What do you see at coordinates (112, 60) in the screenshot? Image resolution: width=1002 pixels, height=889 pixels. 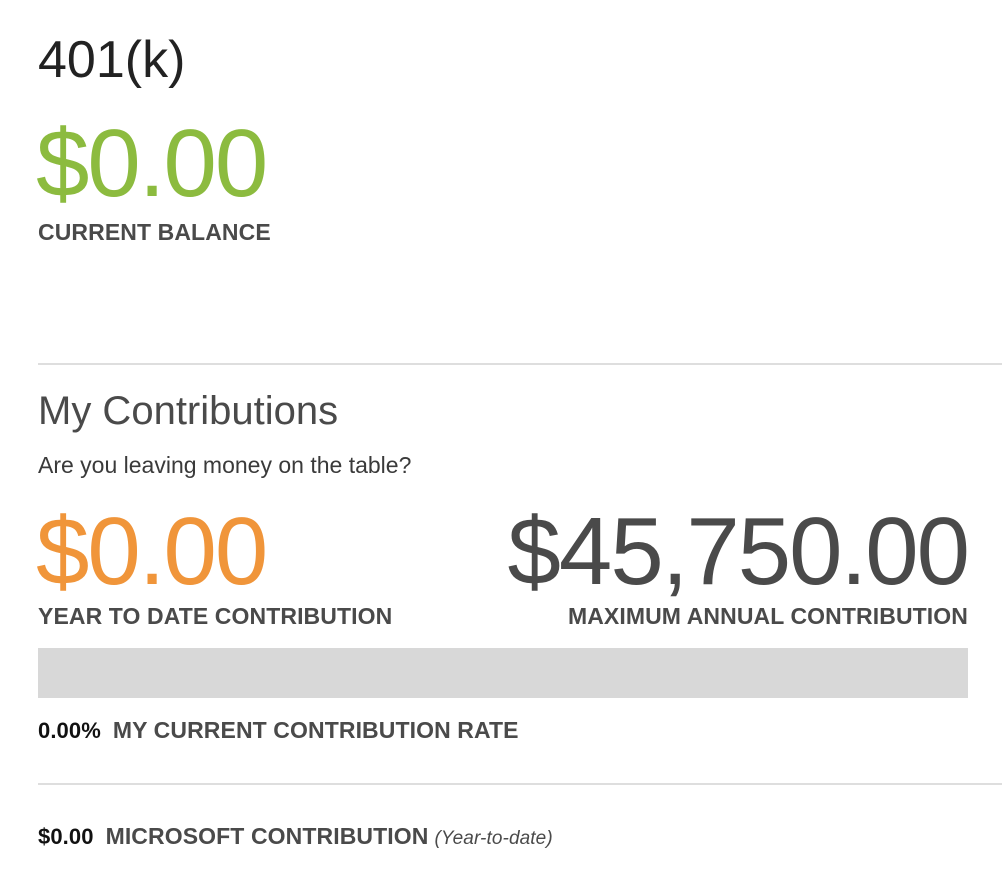 I see `page-title: 401(k)` at bounding box center [112, 60].